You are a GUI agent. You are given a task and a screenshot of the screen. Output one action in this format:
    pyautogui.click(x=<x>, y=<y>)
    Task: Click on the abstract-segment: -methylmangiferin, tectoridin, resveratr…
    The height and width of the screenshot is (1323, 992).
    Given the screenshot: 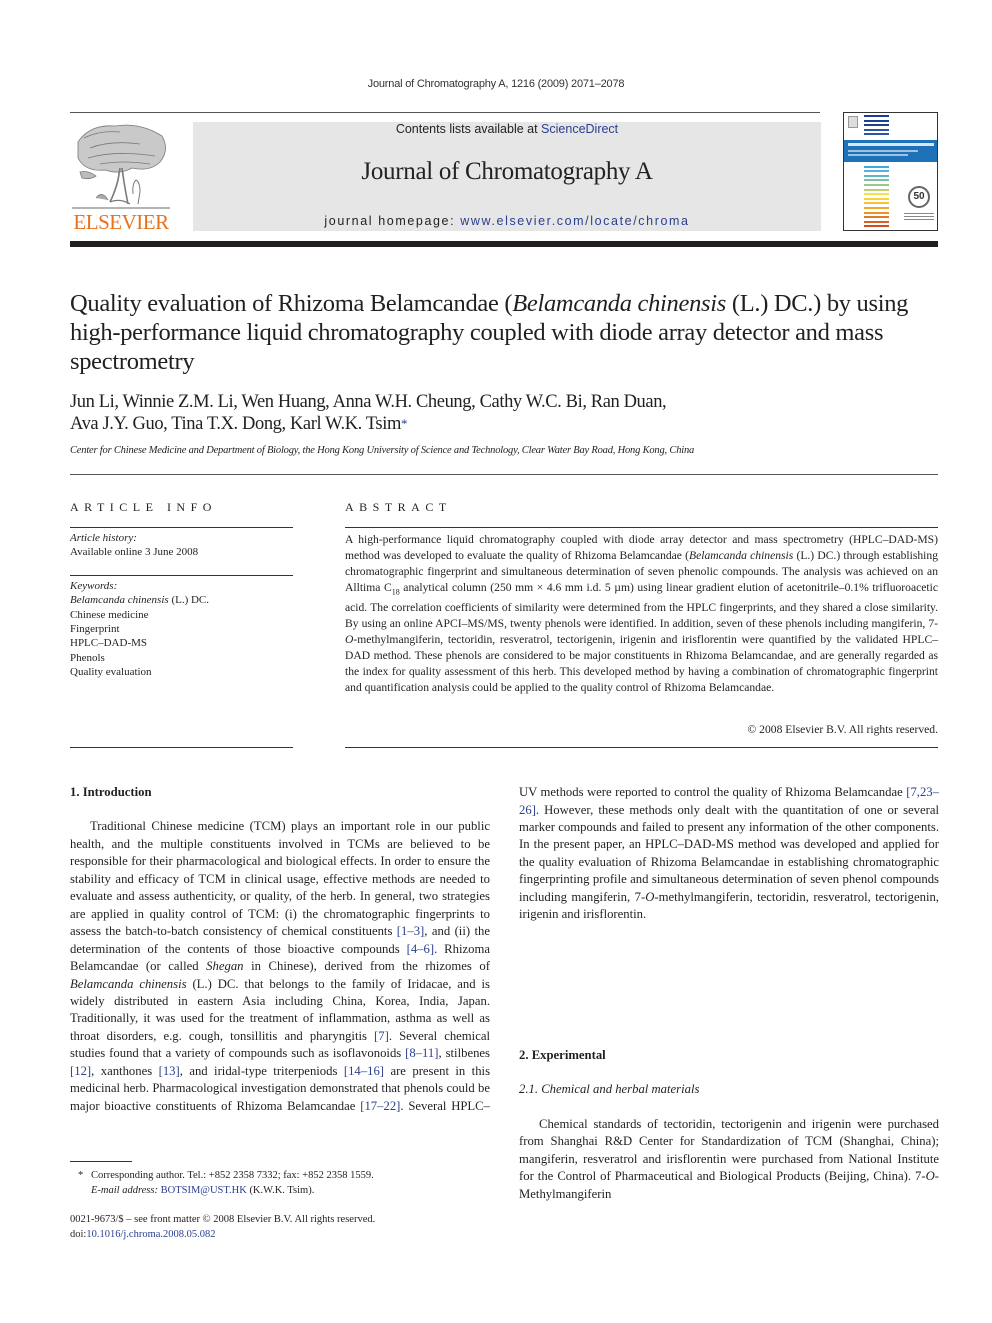 What is the action you would take?
    pyautogui.click(x=641, y=664)
    